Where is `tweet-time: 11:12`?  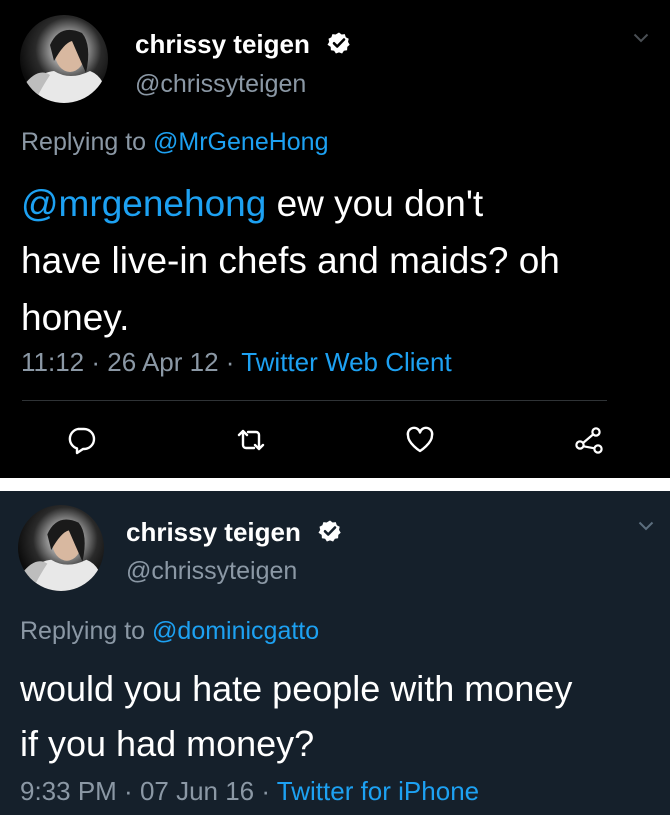
tweet-time: 11:12 is located at coordinates (52, 362).